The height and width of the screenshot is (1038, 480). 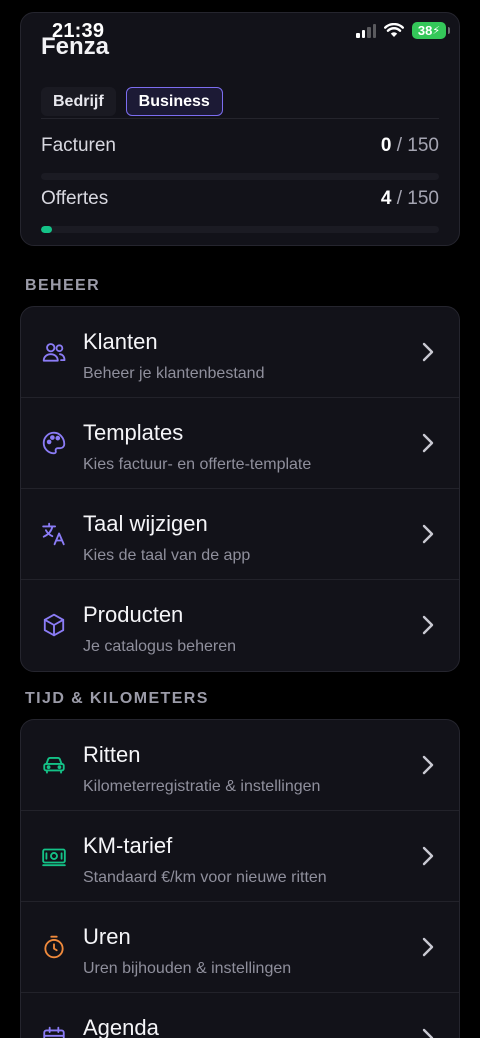 I want to click on menu-item-subtitle: Kies de taal van de app, so click(x=167, y=555).